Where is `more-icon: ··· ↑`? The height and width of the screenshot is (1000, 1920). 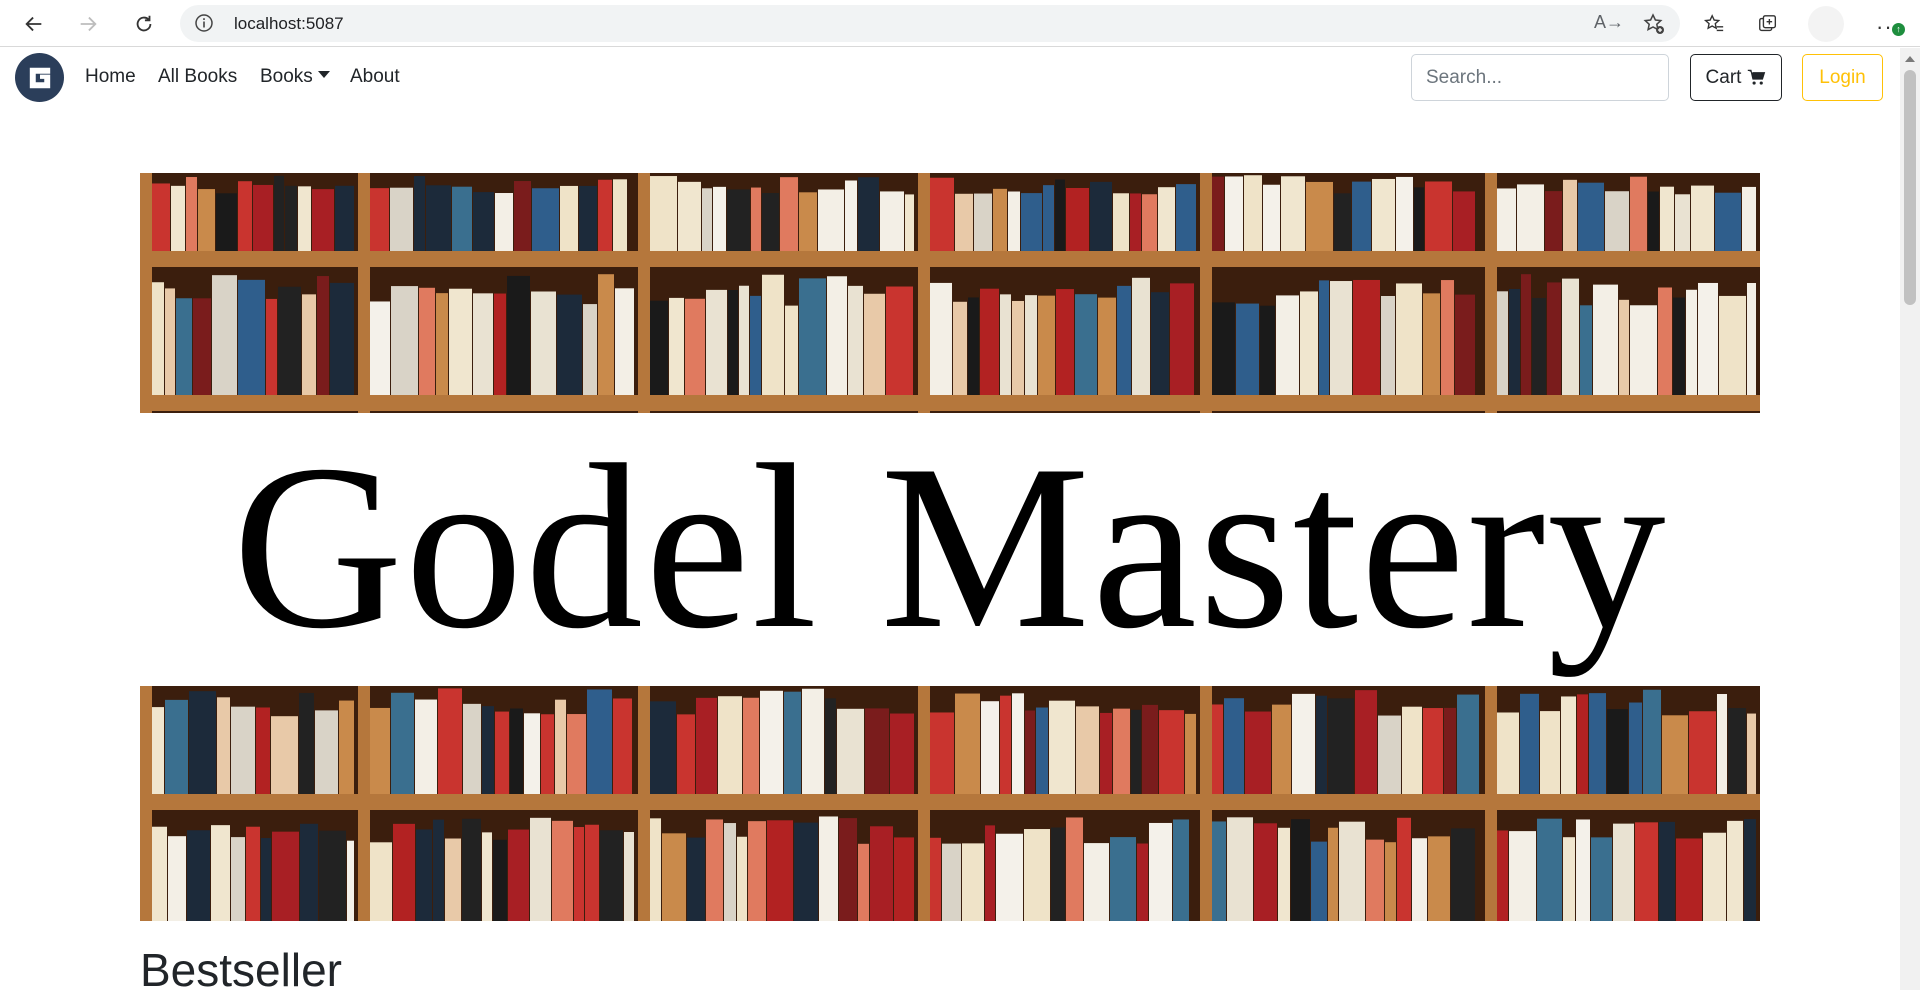
more-icon: ··· ↑ is located at coordinates (1890, 24).